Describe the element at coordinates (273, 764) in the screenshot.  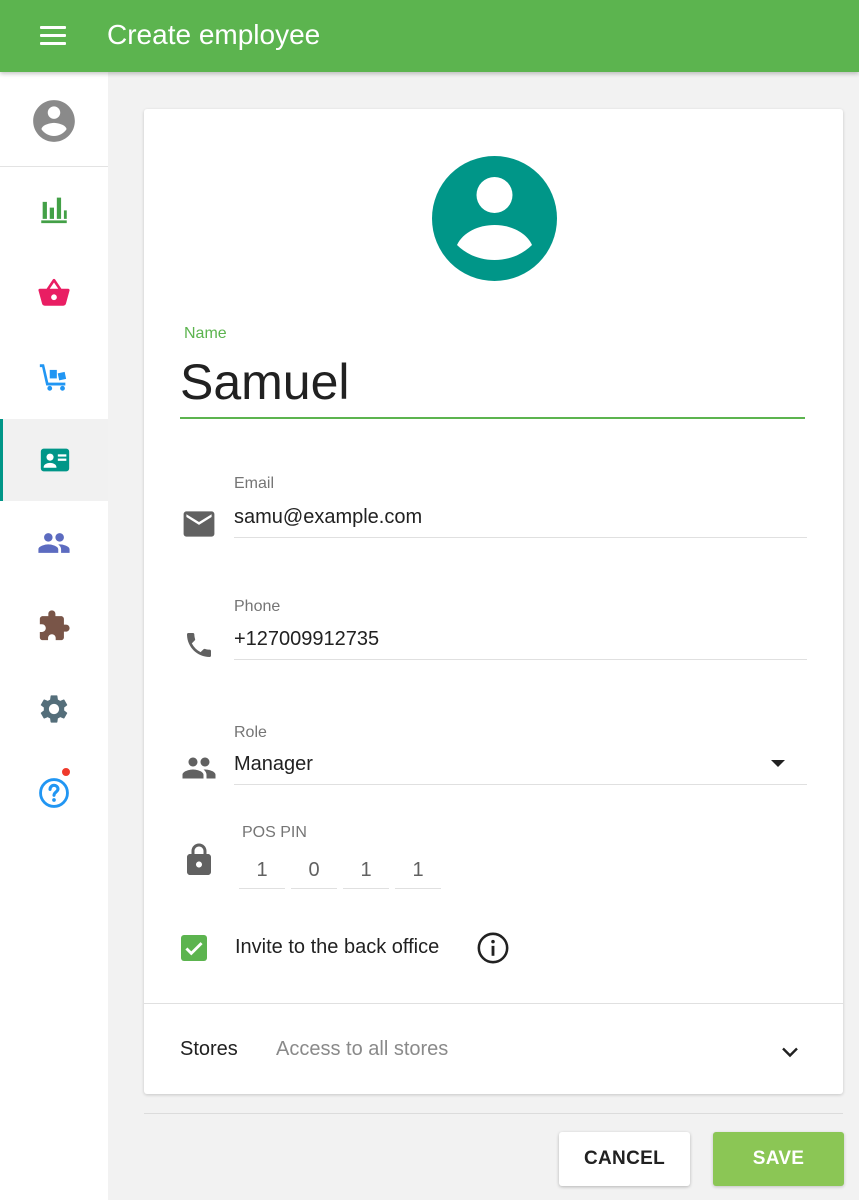
I see `role-value: Manager` at that location.